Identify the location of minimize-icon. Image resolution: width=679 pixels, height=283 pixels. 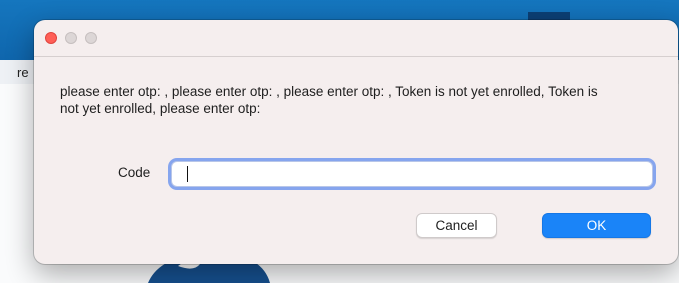
(71, 38).